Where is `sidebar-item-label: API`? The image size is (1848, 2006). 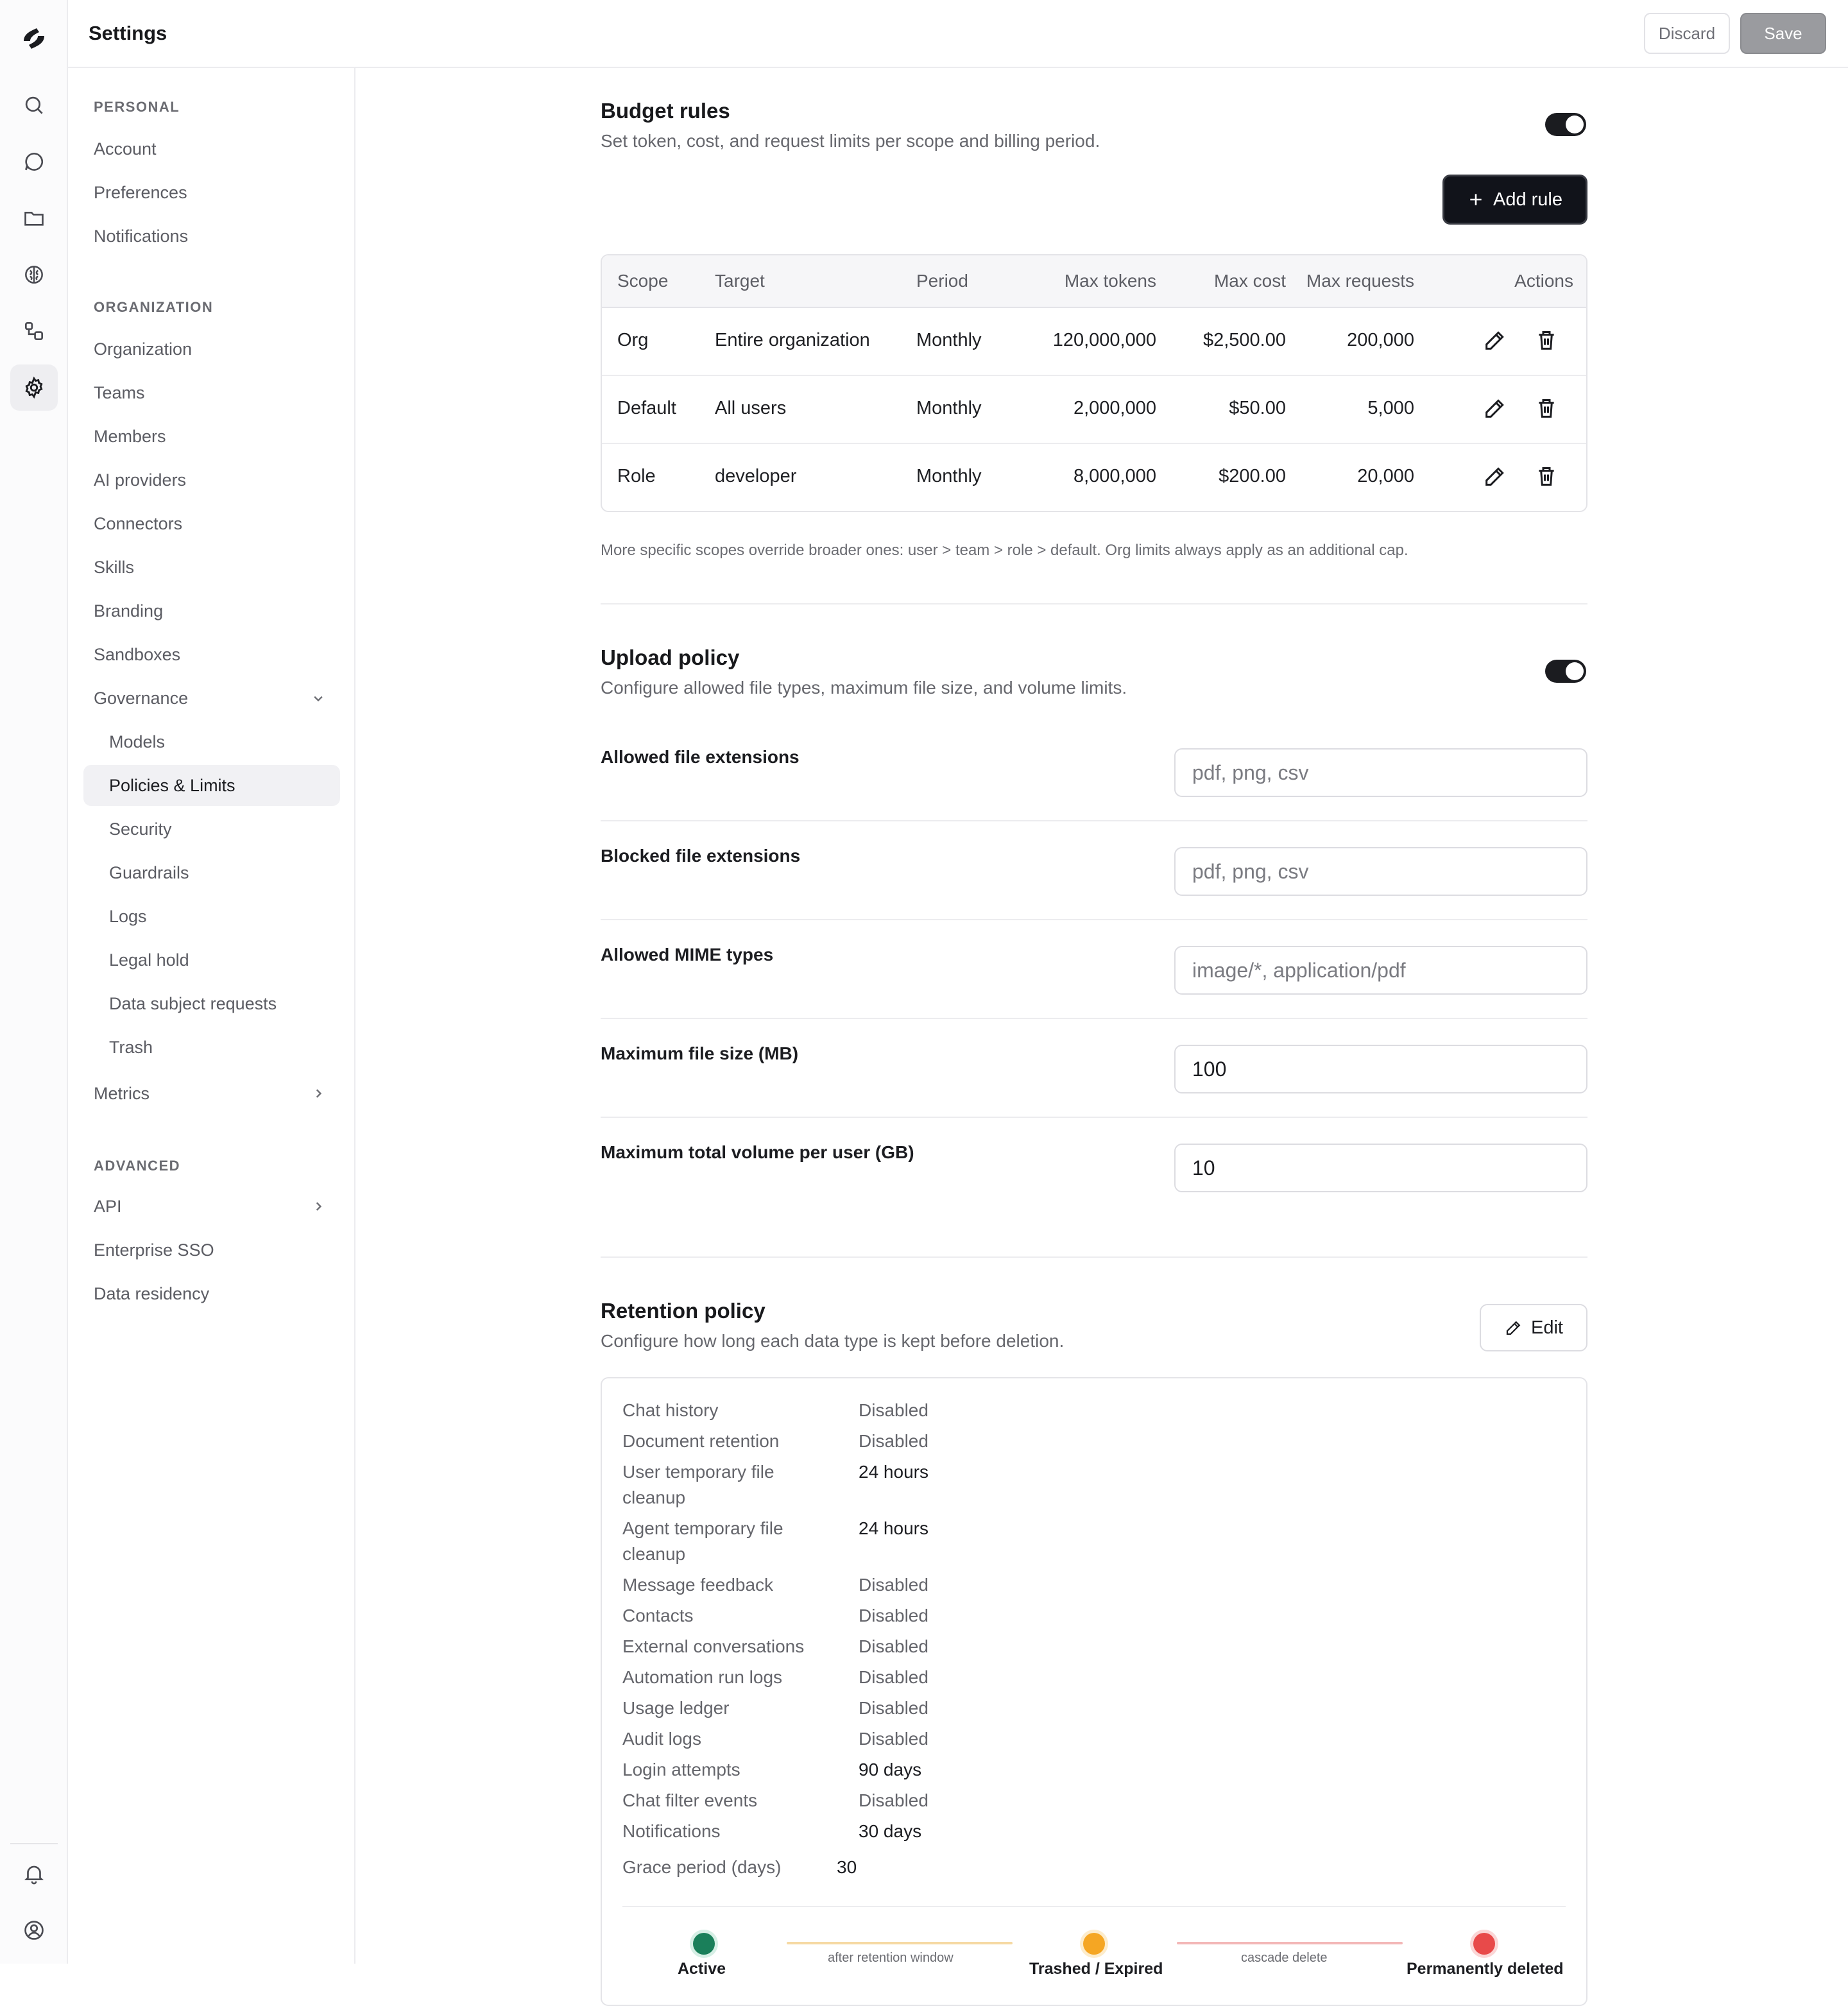 sidebar-item-label: API is located at coordinates (108, 1206).